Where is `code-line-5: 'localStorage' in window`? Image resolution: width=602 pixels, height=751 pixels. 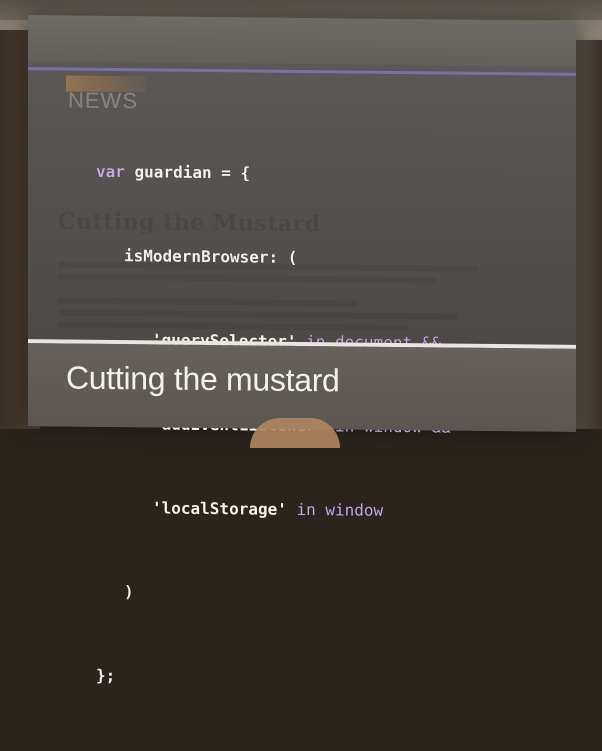
code-line-5: 'localStorage' in window is located at coordinates (273, 510).